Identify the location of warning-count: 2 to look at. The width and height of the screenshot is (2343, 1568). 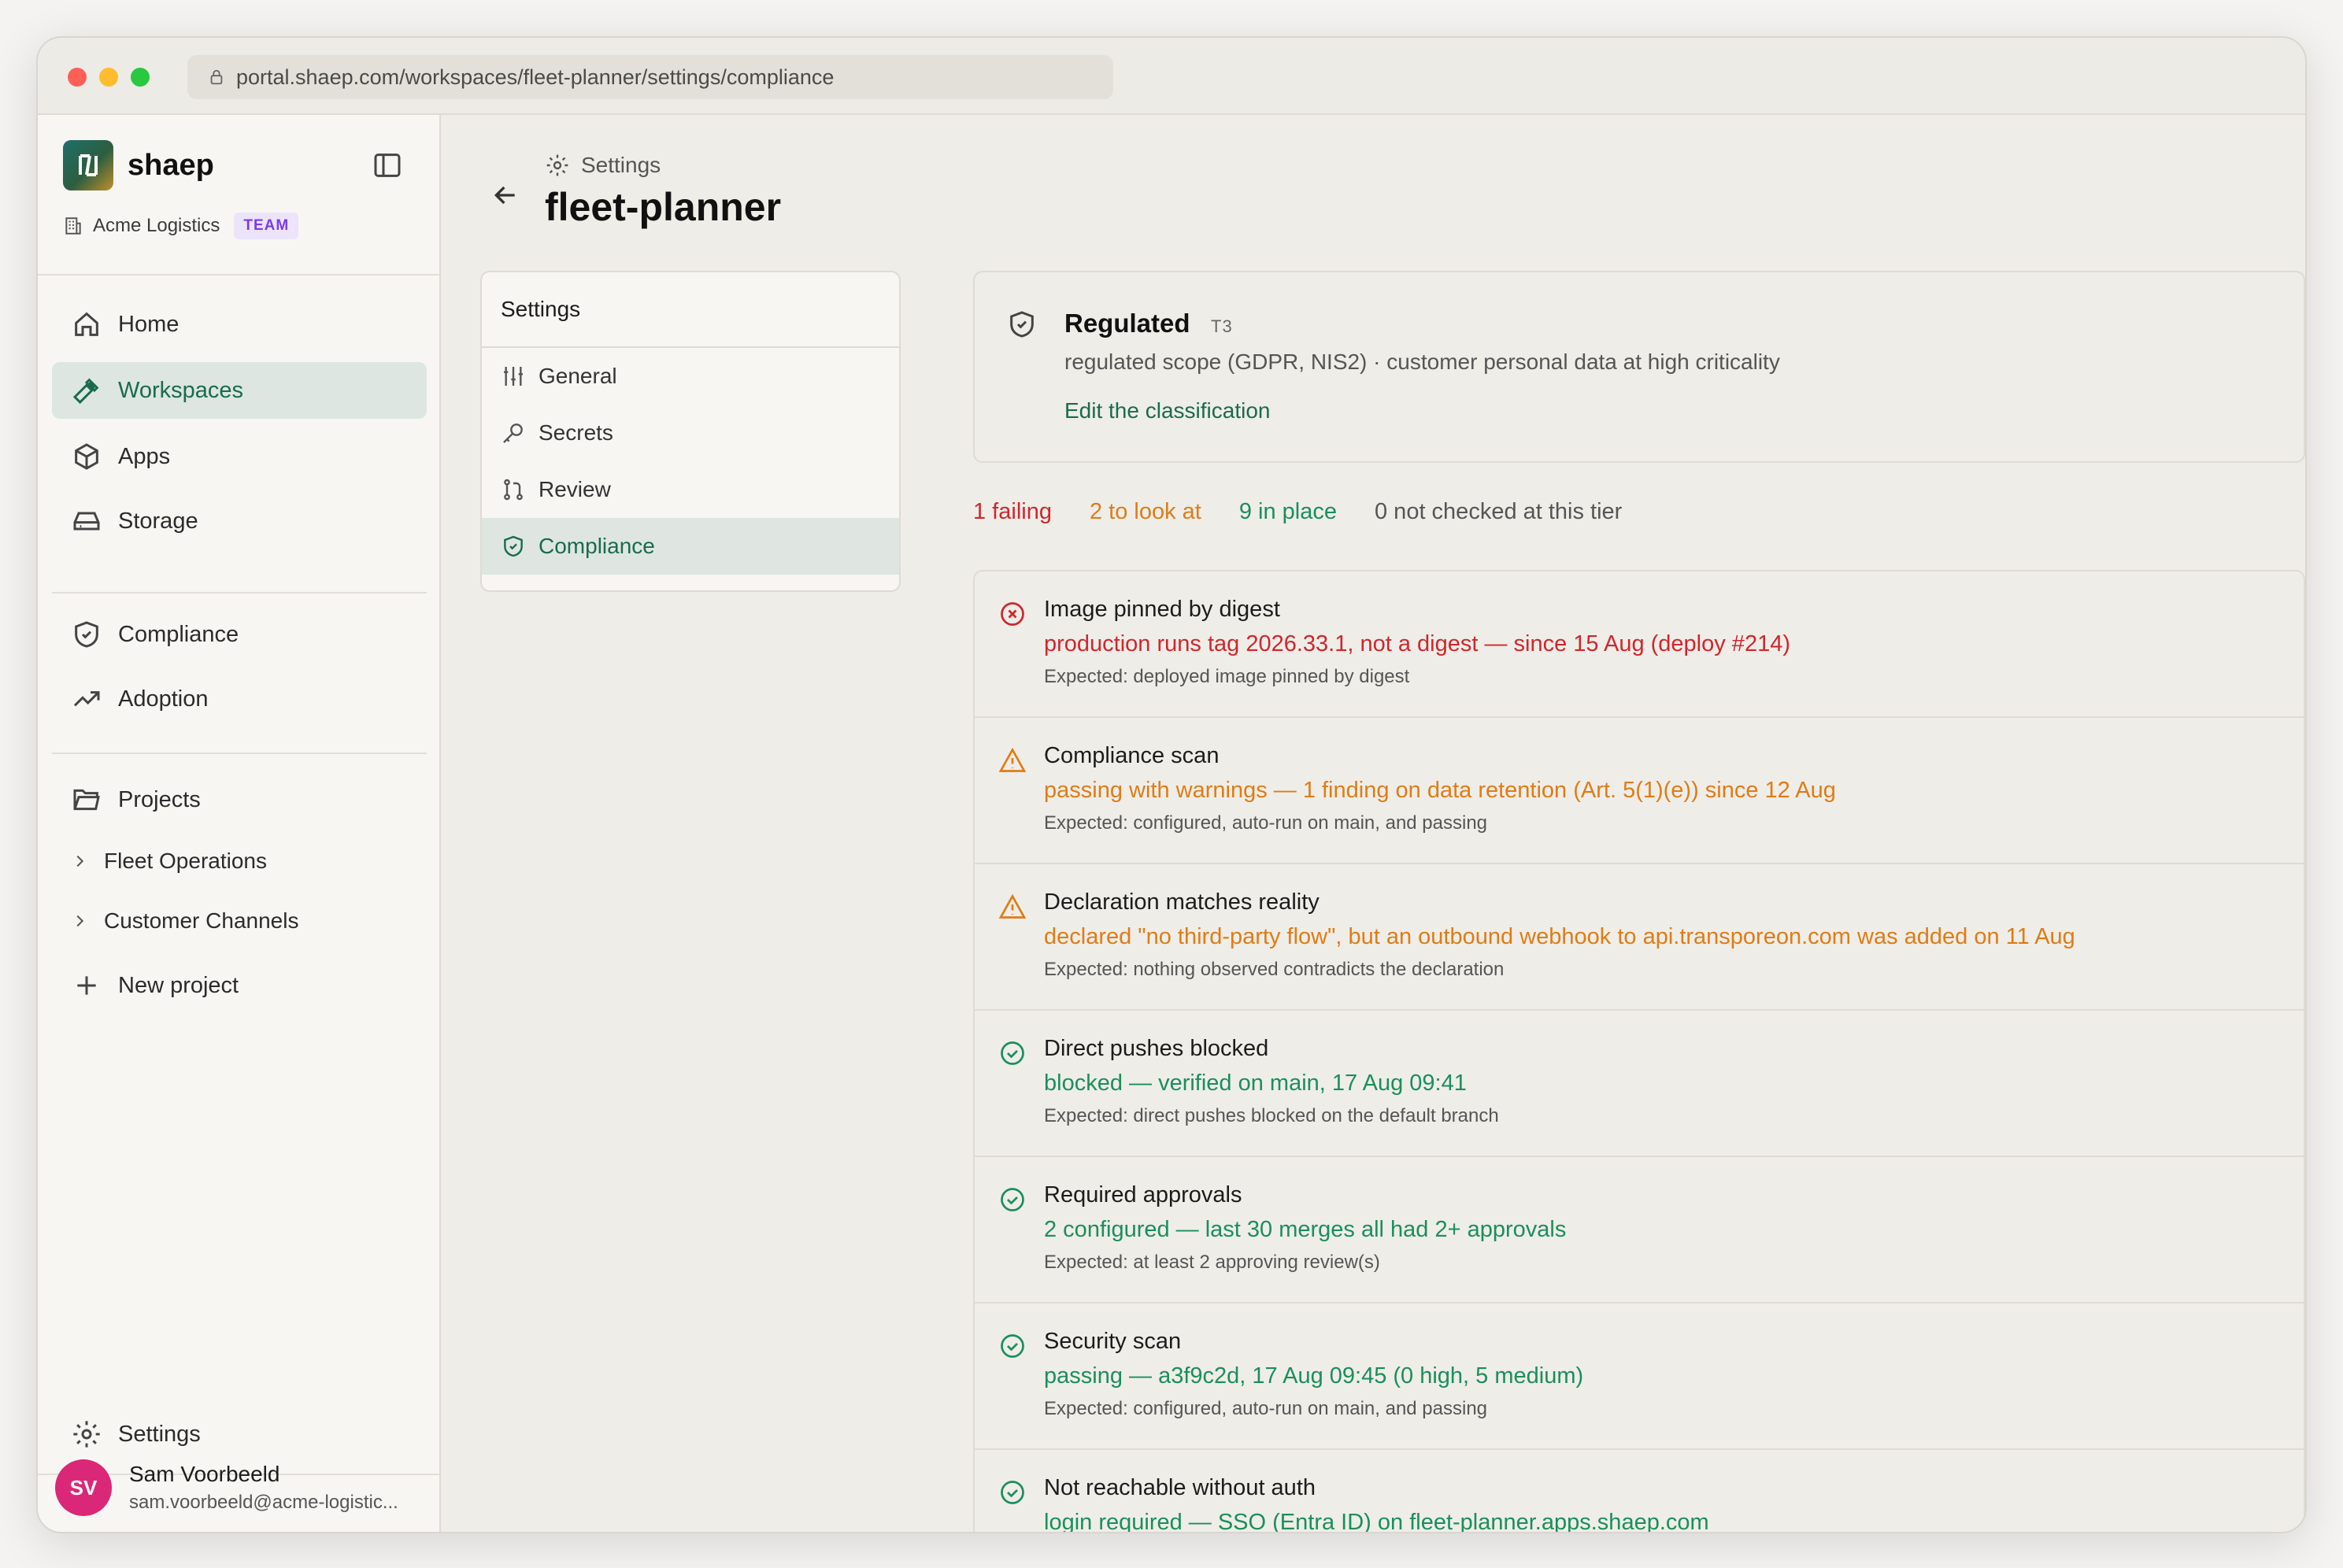
(1145, 512).